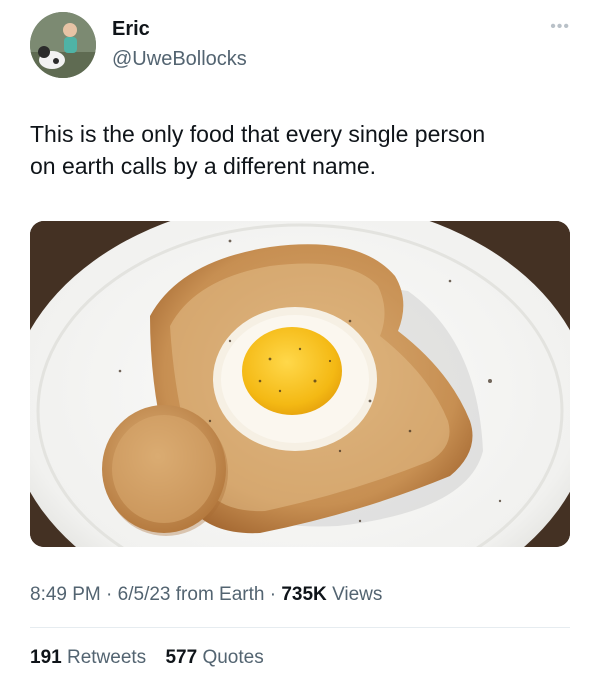 This screenshot has width=600, height=687. I want to click on avatar-image, so click(63, 45).